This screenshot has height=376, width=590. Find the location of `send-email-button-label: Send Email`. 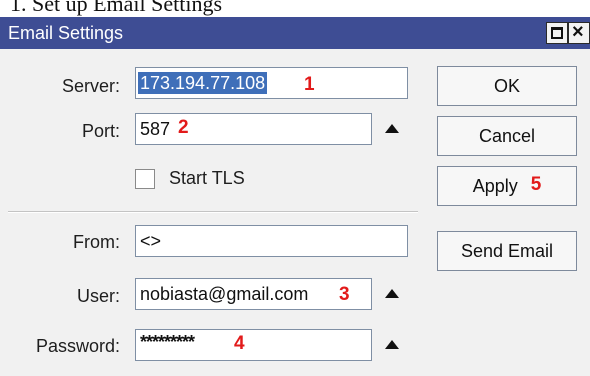

send-email-button-label: Send Email is located at coordinates (507, 251).